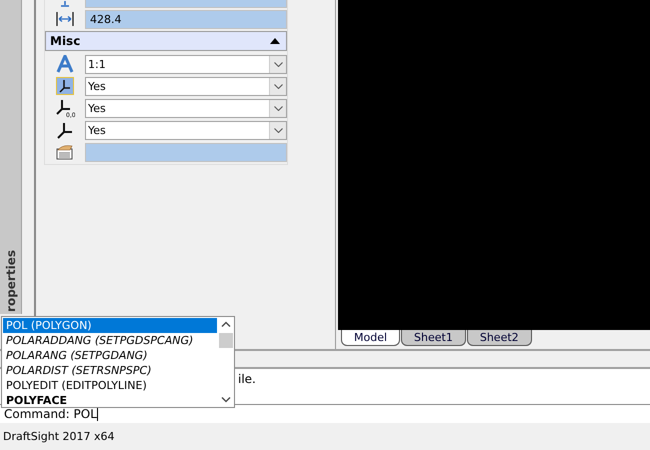  What do you see at coordinates (65, 64) in the screenshot?
I see `text-scale-icon` at bounding box center [65, 64].